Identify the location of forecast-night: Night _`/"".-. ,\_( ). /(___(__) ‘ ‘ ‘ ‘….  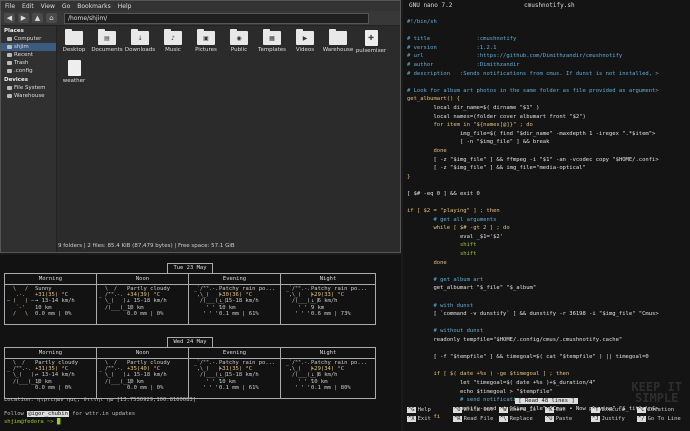
(328, 299).